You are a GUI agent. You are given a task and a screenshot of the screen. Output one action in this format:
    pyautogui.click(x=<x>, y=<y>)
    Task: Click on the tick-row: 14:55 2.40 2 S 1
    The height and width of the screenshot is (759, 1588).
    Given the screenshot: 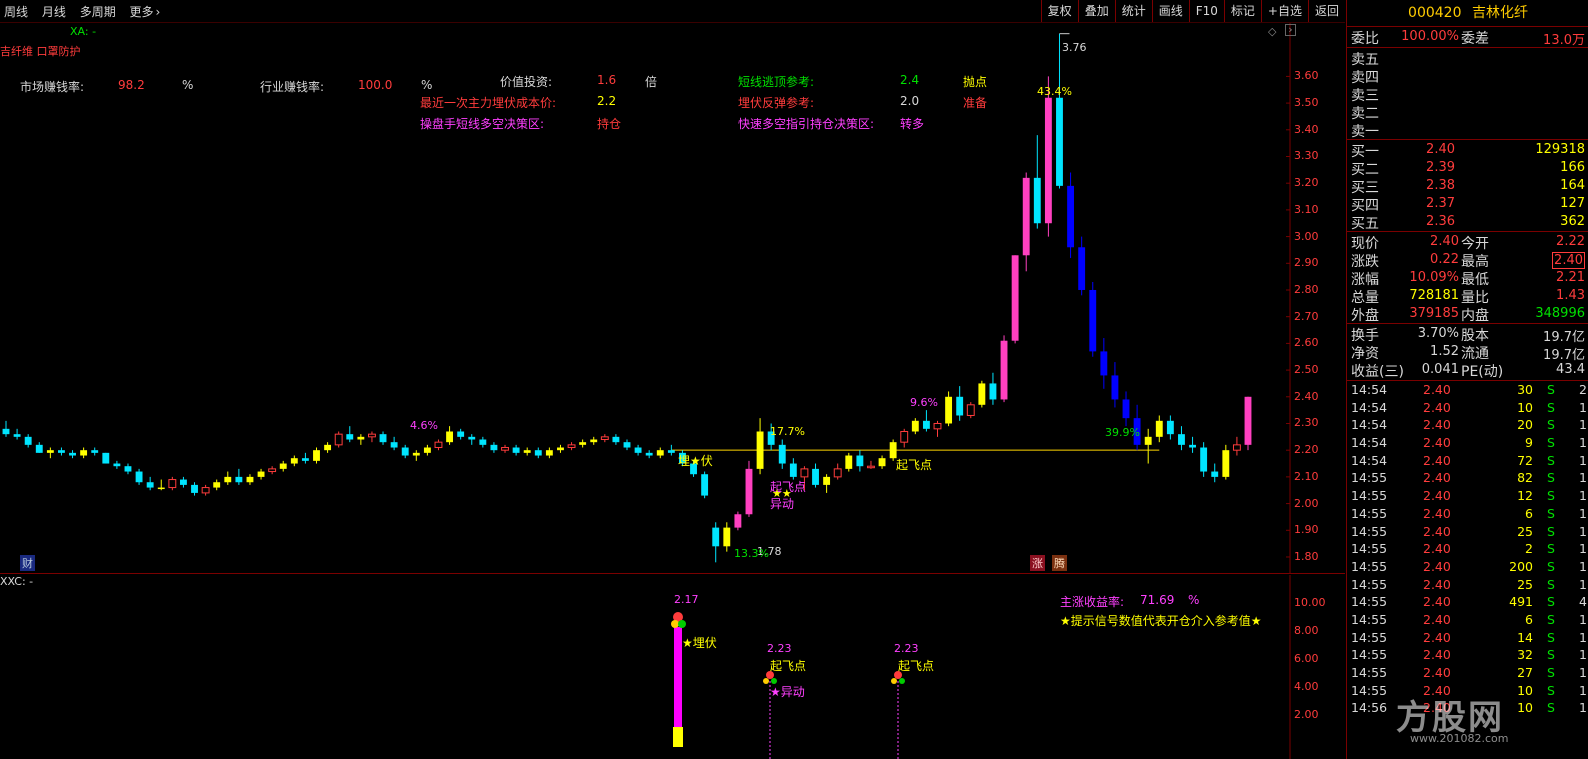 What is the action you would take?
    pyautogui.click(x=1467, y=549)
    